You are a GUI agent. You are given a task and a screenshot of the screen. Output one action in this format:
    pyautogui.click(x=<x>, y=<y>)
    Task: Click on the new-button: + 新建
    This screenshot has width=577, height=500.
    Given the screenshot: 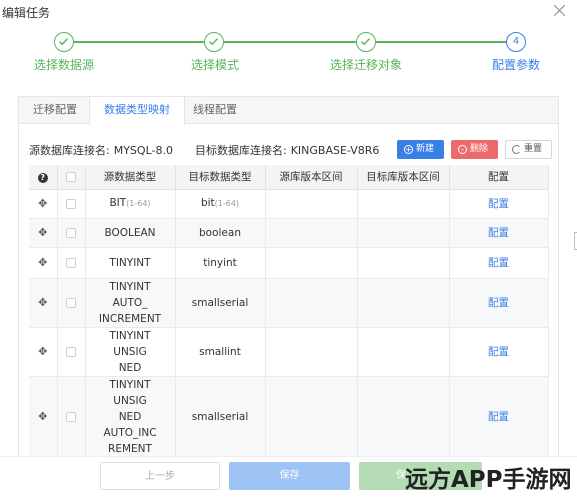 What is the action you would take?
    pyautogui.click(x=420, y=149)
    